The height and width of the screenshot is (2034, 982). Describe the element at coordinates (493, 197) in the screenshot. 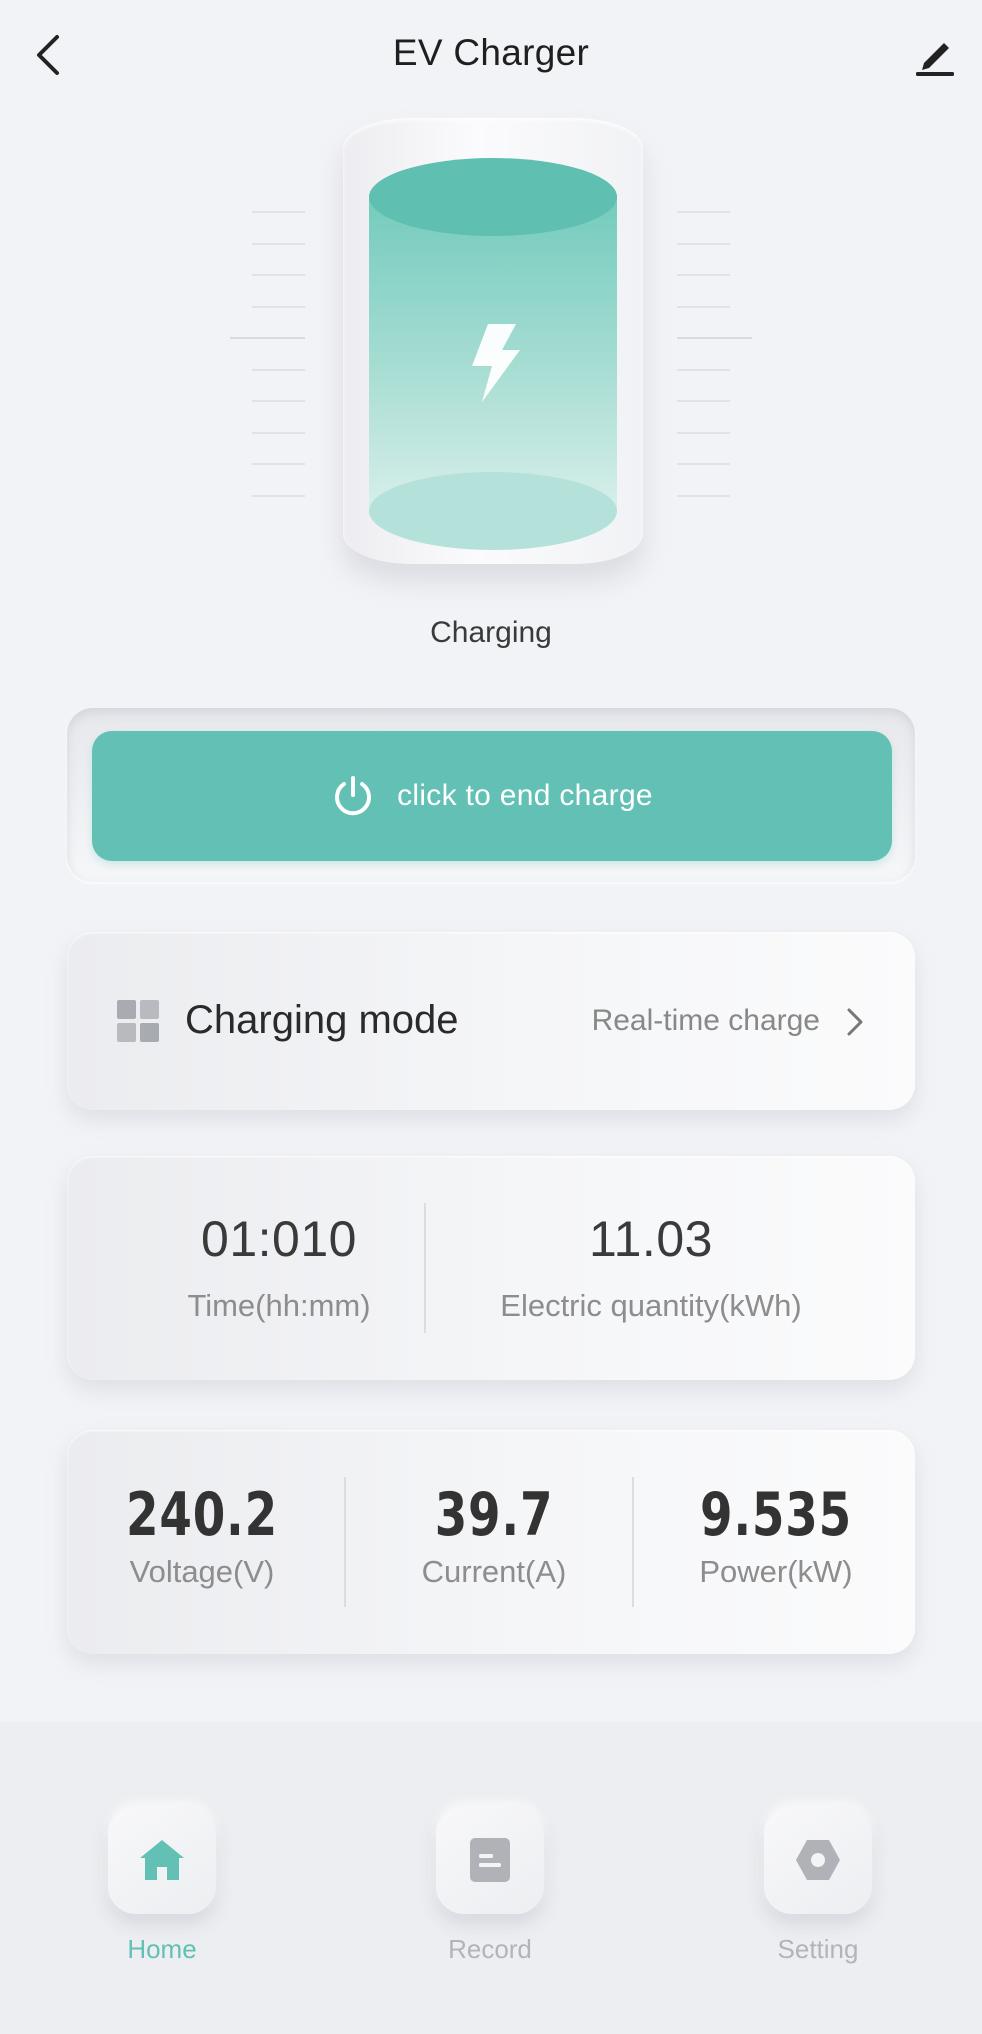

I see `battery-cylinder-top` at that location.